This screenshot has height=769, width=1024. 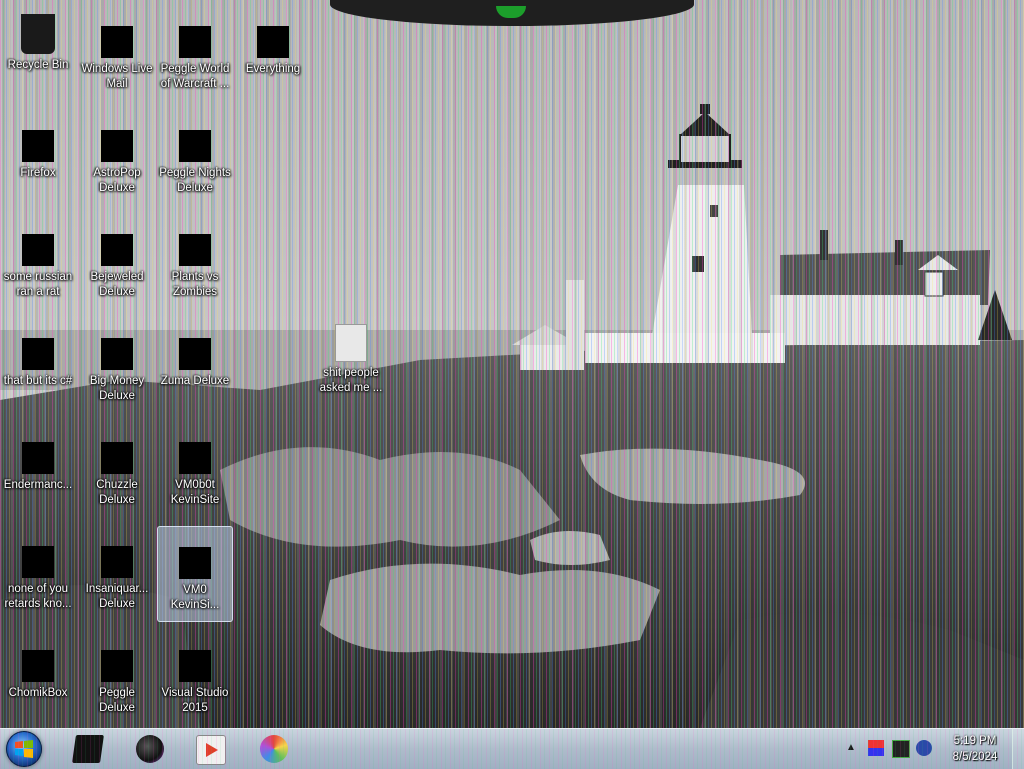 I want to click on desktop-icon-label: Big Money Deluxe, so click(x=117, y=388).